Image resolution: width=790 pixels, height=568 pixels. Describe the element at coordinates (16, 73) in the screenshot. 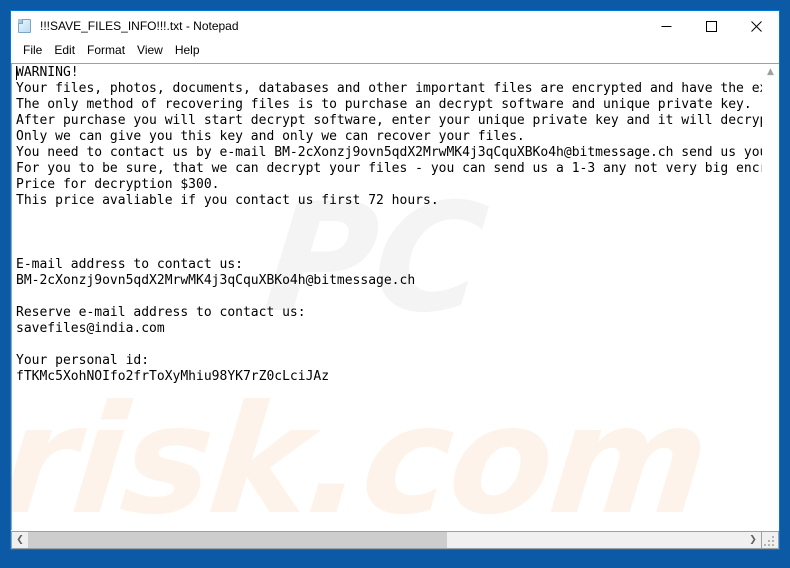

I see `text-caret` at that location.